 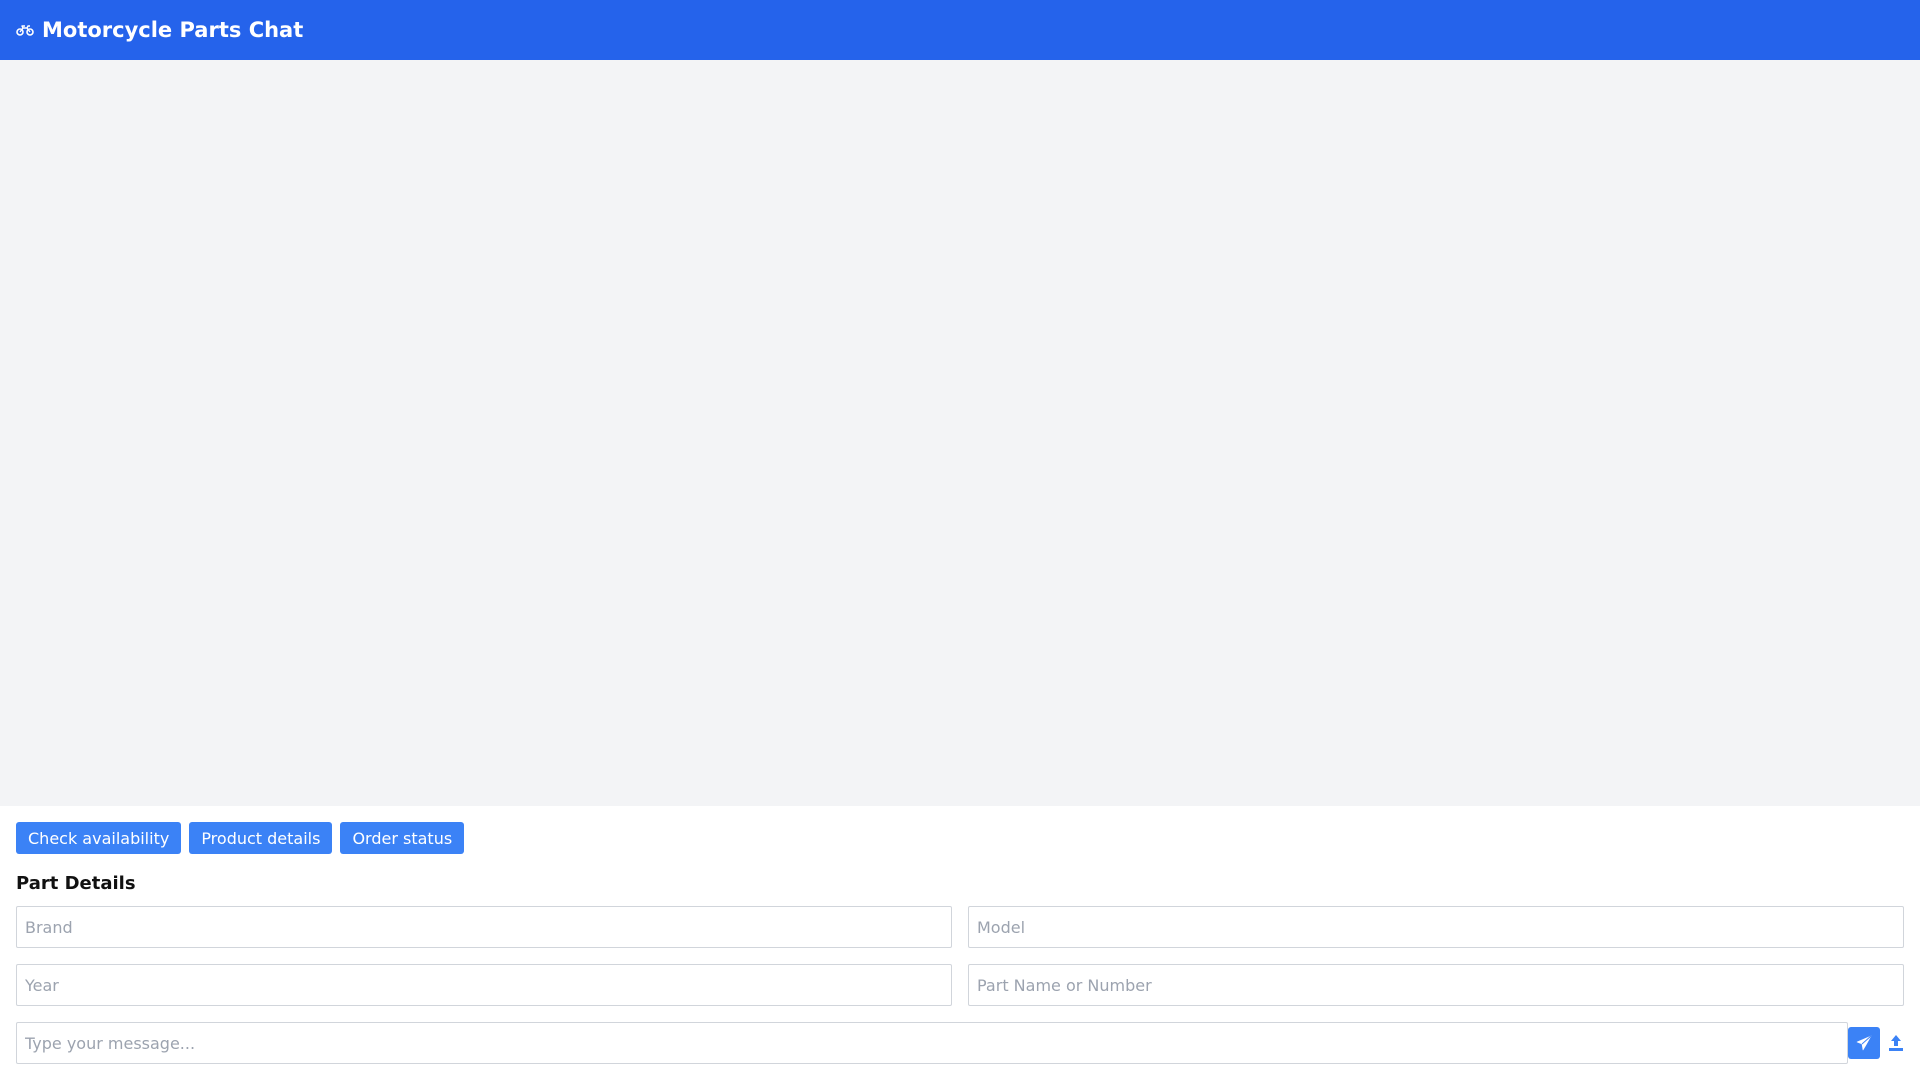 I want to click on send-button, so click(x=1864, y=1043).